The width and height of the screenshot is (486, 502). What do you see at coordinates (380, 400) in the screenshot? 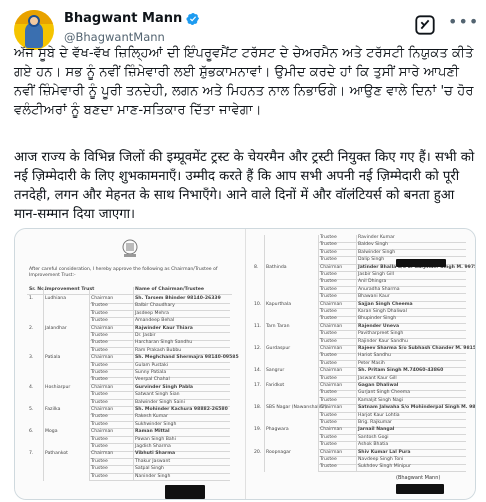
I see `doc-table-cell: Kamaljit Singh Nagi` at bounding box center [380, 400].